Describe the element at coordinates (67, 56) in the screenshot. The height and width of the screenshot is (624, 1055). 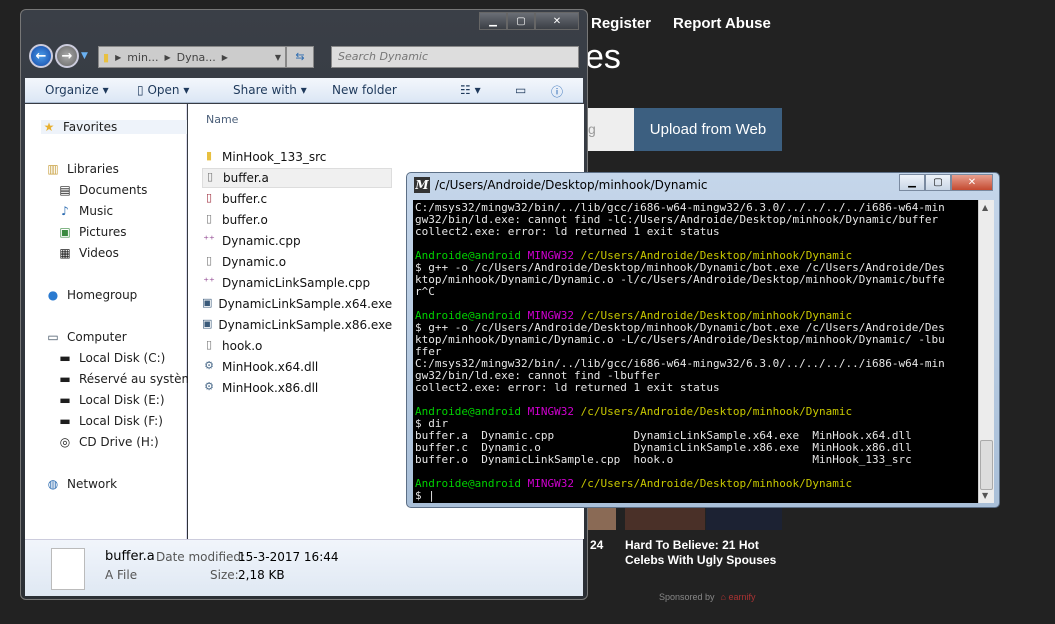
I see `forward-button: →` at that location.